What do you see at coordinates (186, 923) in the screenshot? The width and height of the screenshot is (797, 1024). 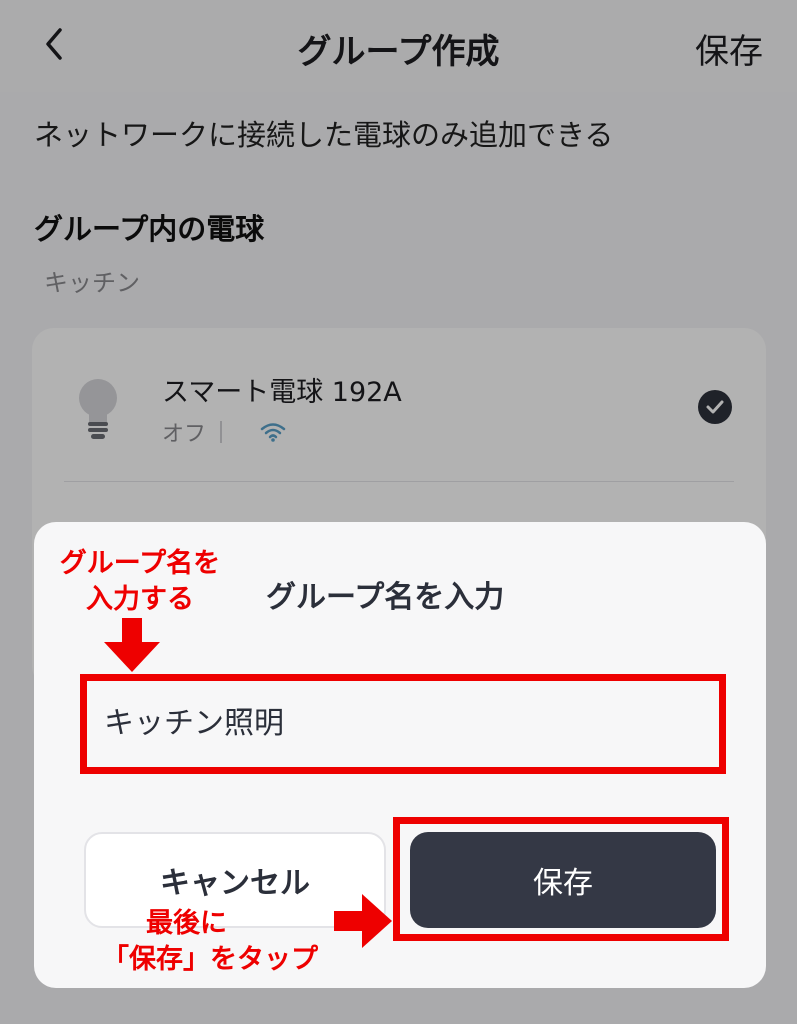 I see `annotation-line: 最後に` at bounding box center [186, 923].